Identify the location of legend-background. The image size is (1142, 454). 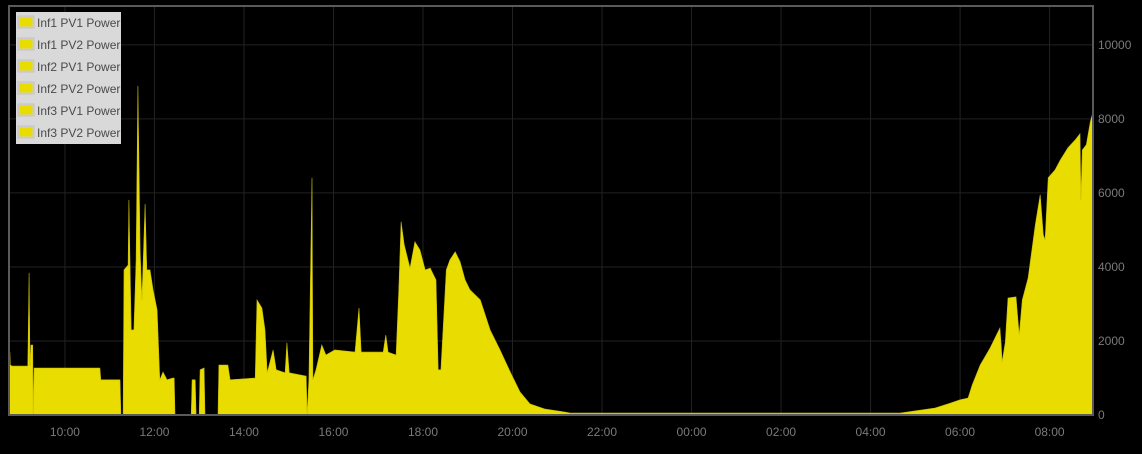
(68, 78).